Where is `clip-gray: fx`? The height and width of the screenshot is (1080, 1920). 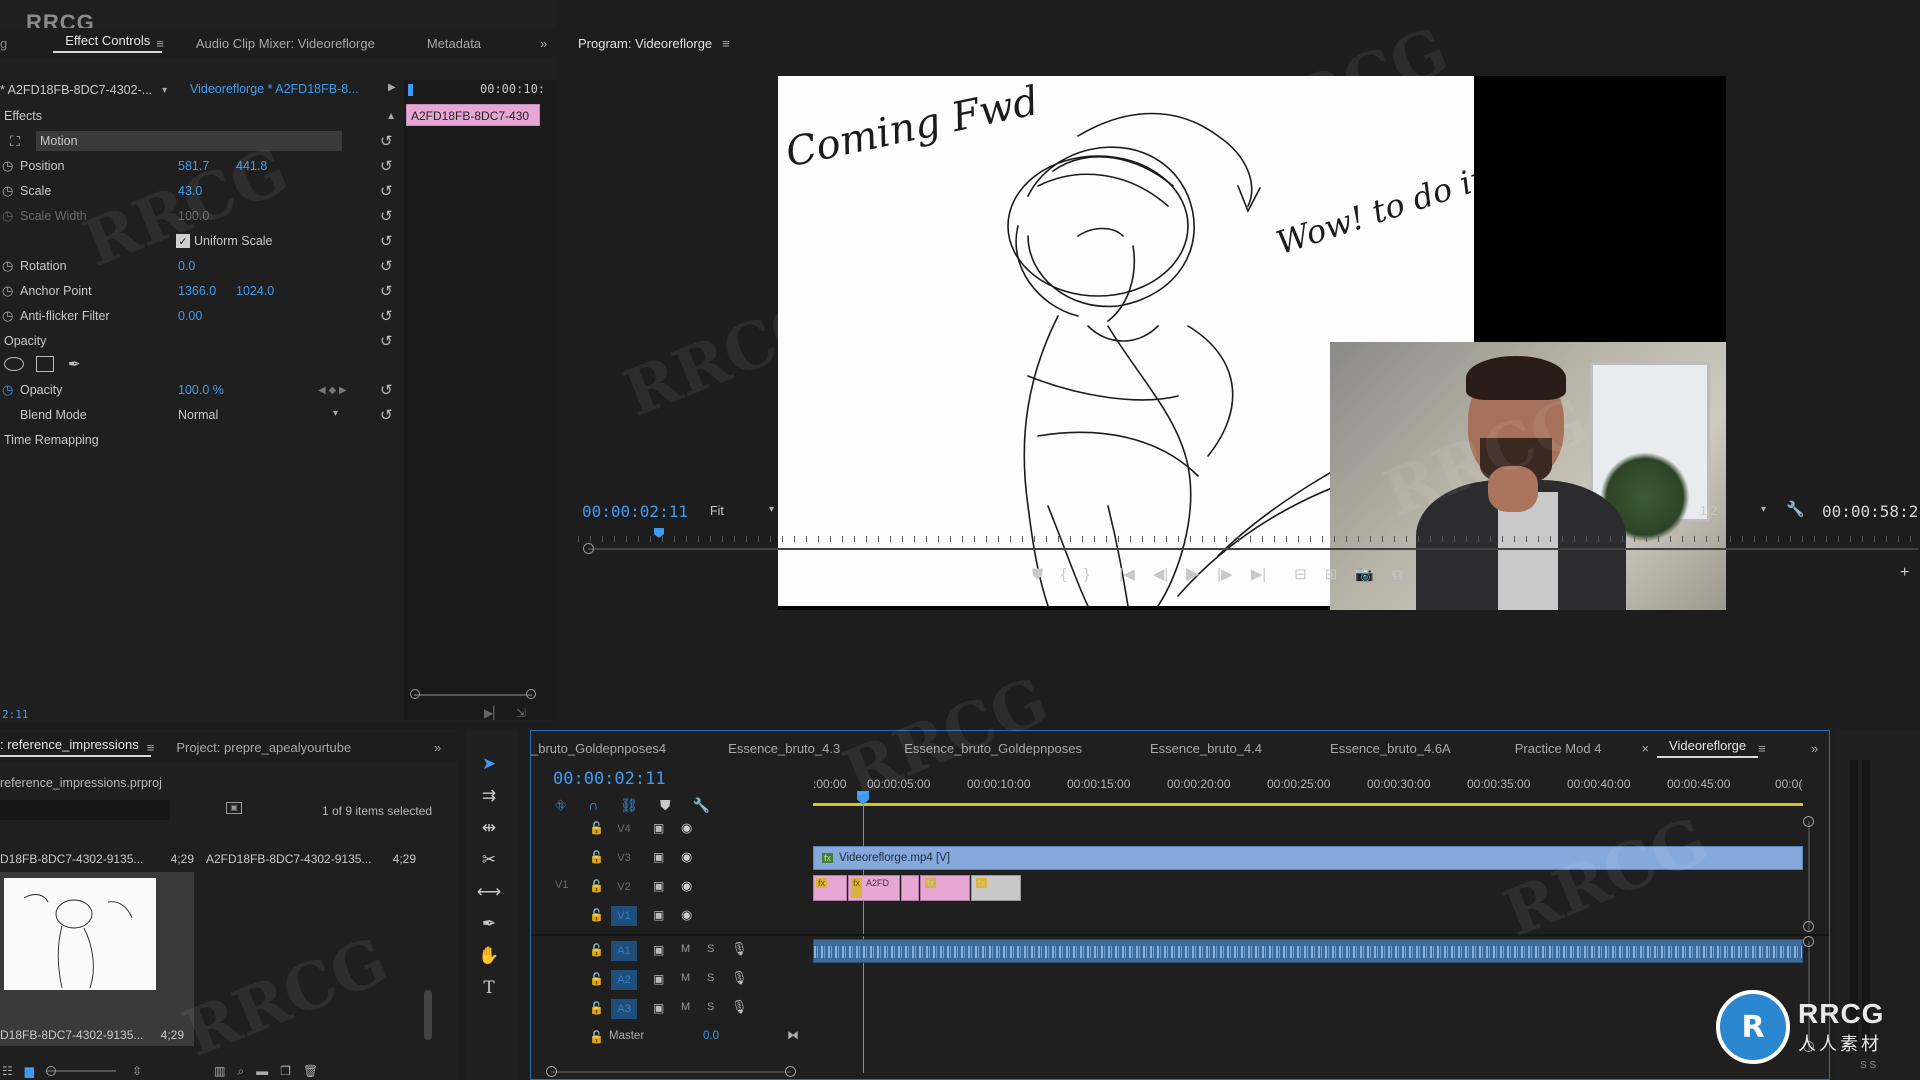
clip-gray: fx is located at coordinates (996, 888).